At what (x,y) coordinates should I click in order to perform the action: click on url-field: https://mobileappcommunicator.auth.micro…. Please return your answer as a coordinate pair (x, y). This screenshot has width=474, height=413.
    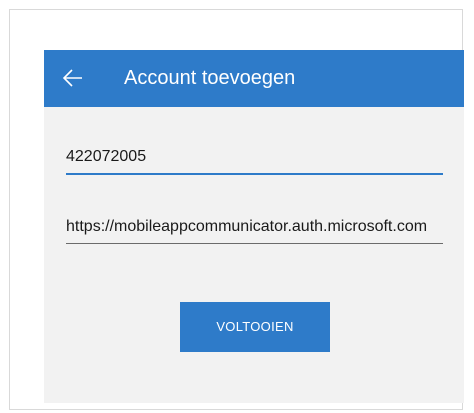
    Looking at the image, I should click on (254, 229).